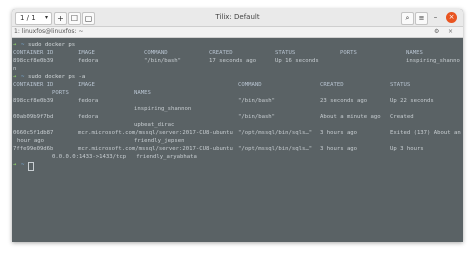 The height and width of the screenshot is (259, 474). Describe the element at coordinates (30, 141) in the screenshot. I see `wrapped-text: hour ago` at that location.